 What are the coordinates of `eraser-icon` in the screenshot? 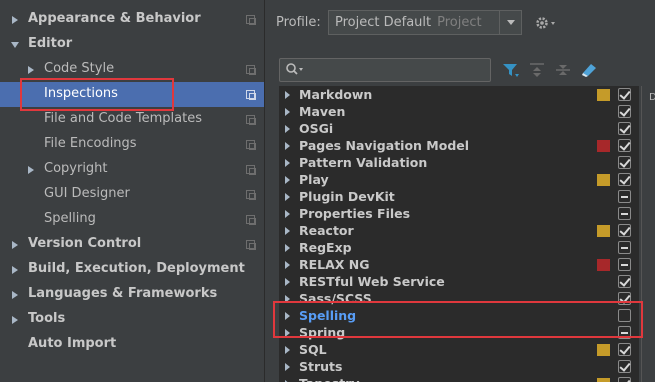 It's located at (589, 70).